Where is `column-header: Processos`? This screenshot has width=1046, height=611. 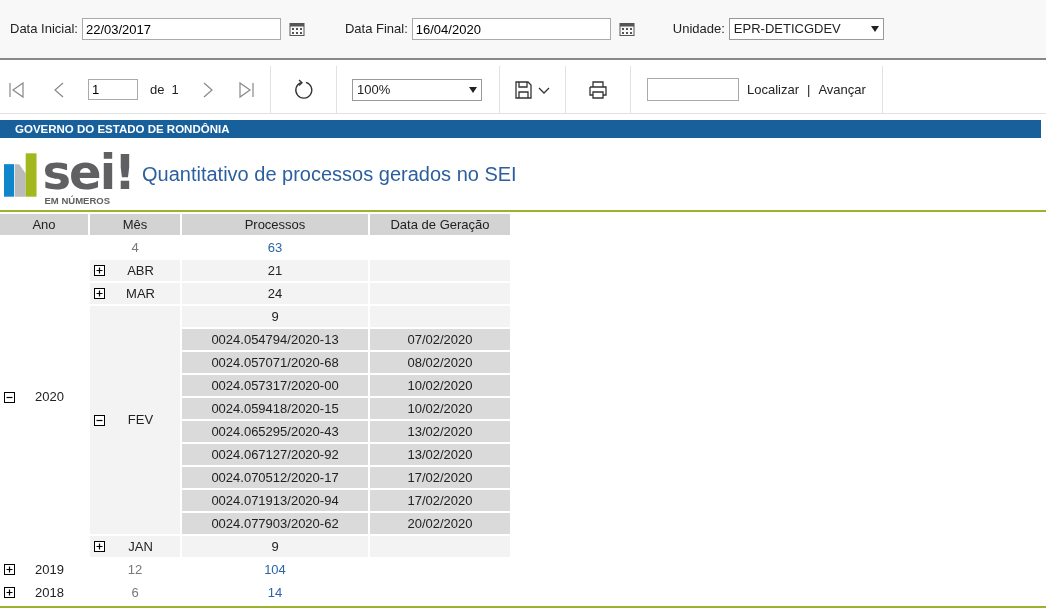 column-header: Processos is located at coordinates (275, 224).